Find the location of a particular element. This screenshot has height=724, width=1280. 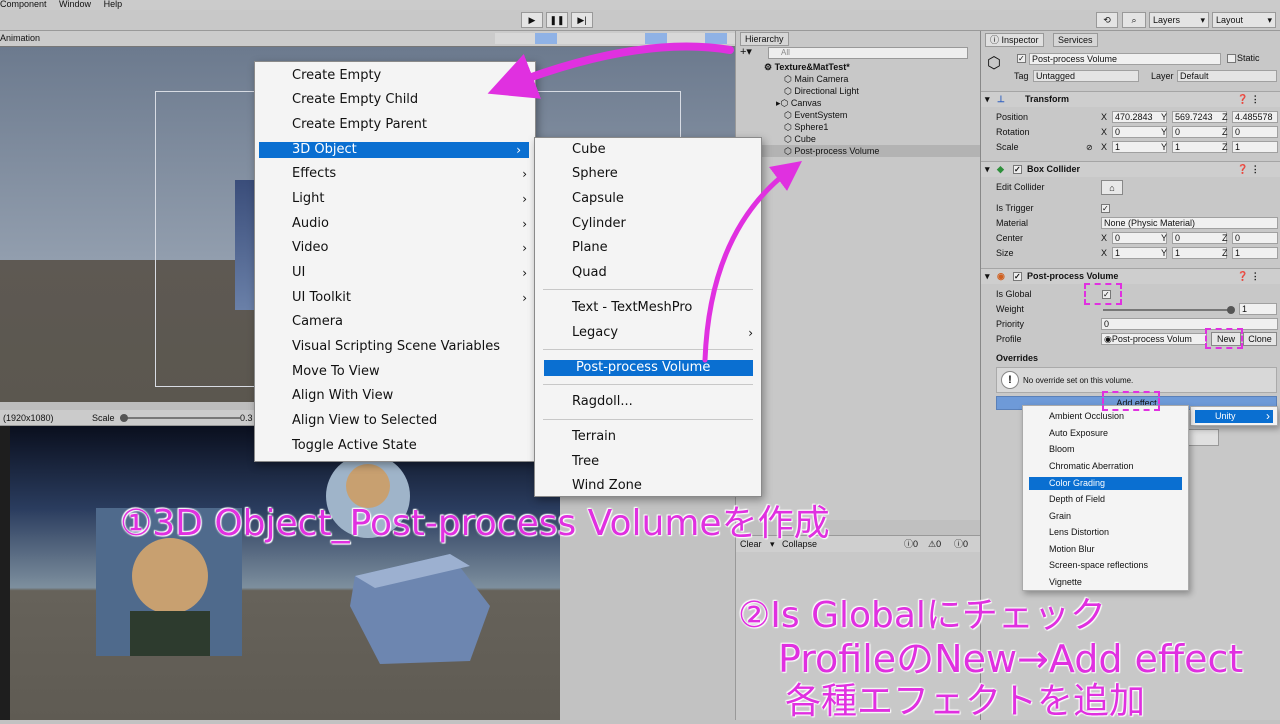

annotation-step2-line3: 各種エフェクトを追加 is located at coordinates (965, 701).